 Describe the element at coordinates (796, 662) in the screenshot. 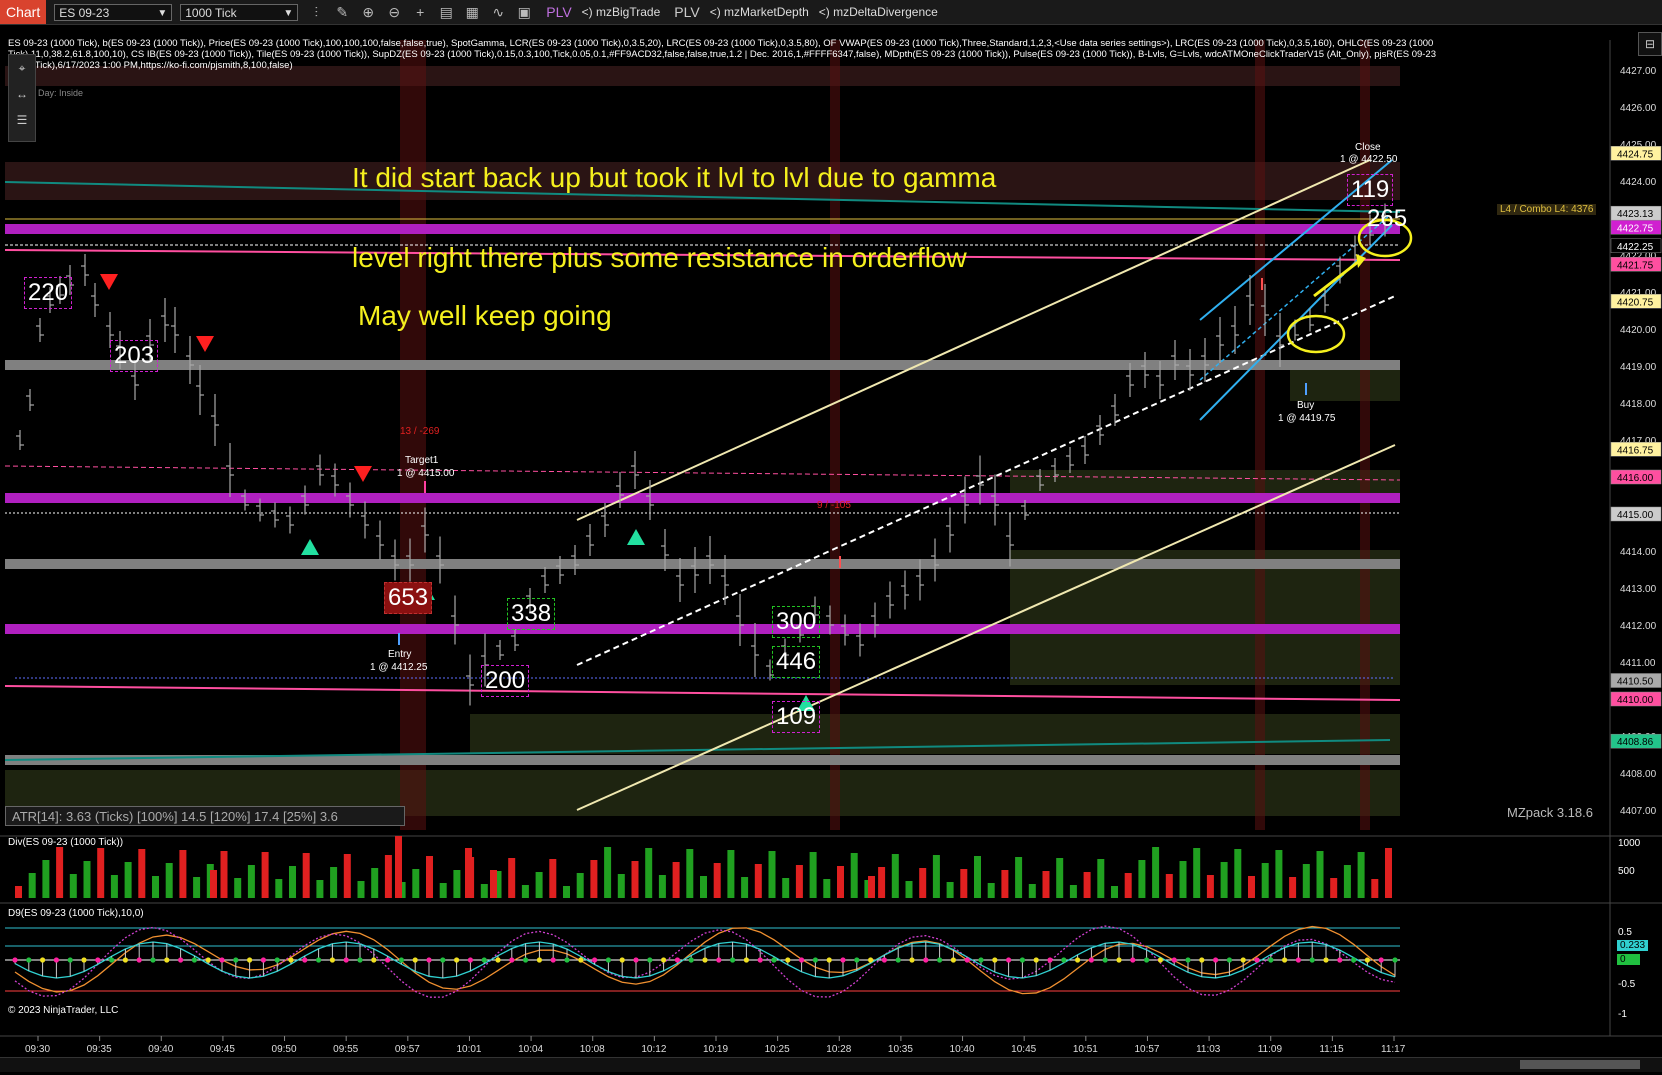

I see `volume-cluster-box: 446` at that location.